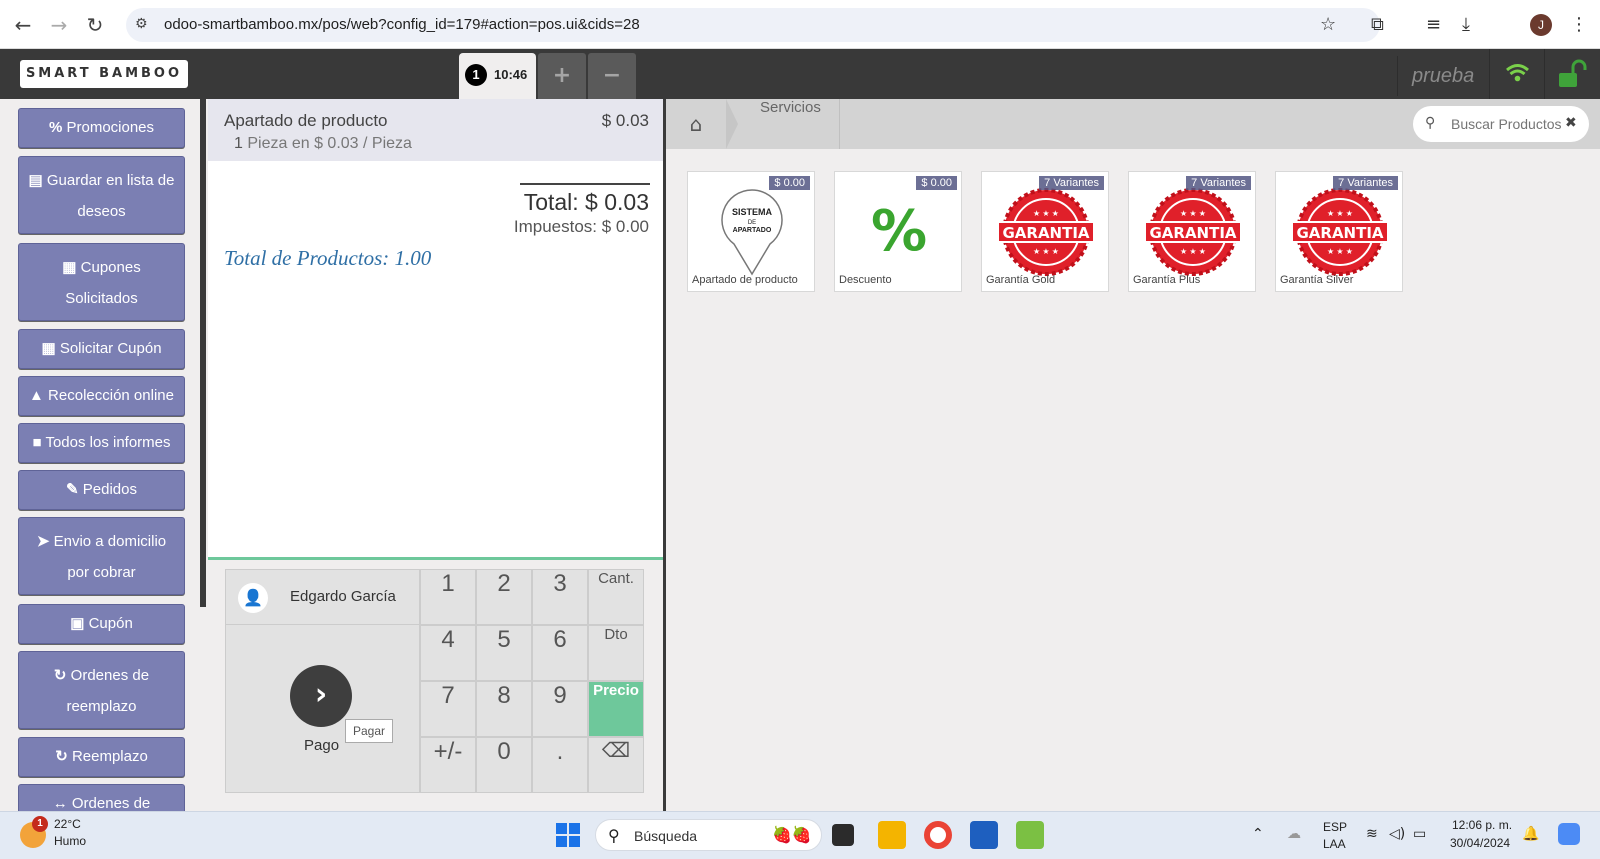 The image size is (1600, 859). Describe the element at coordinates (984, 835) in the screenshot. I see `store-icon` at that location.